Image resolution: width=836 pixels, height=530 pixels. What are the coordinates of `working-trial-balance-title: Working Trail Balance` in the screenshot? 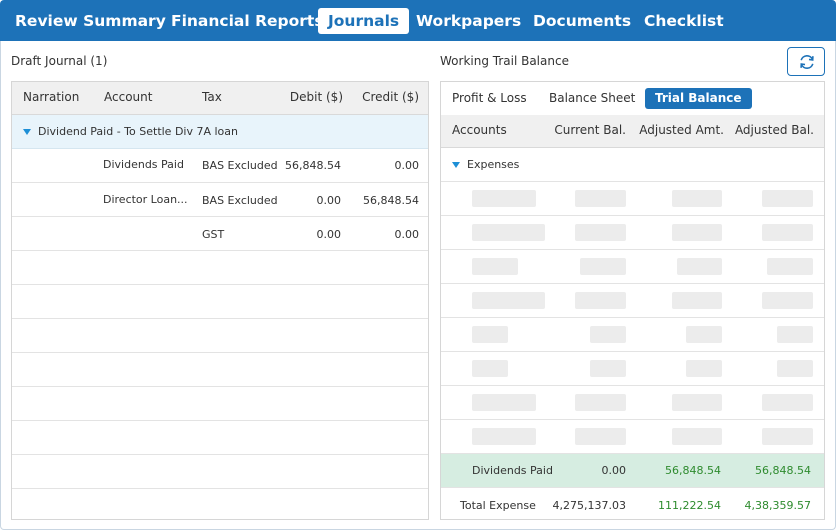 It's located at (504, 61).